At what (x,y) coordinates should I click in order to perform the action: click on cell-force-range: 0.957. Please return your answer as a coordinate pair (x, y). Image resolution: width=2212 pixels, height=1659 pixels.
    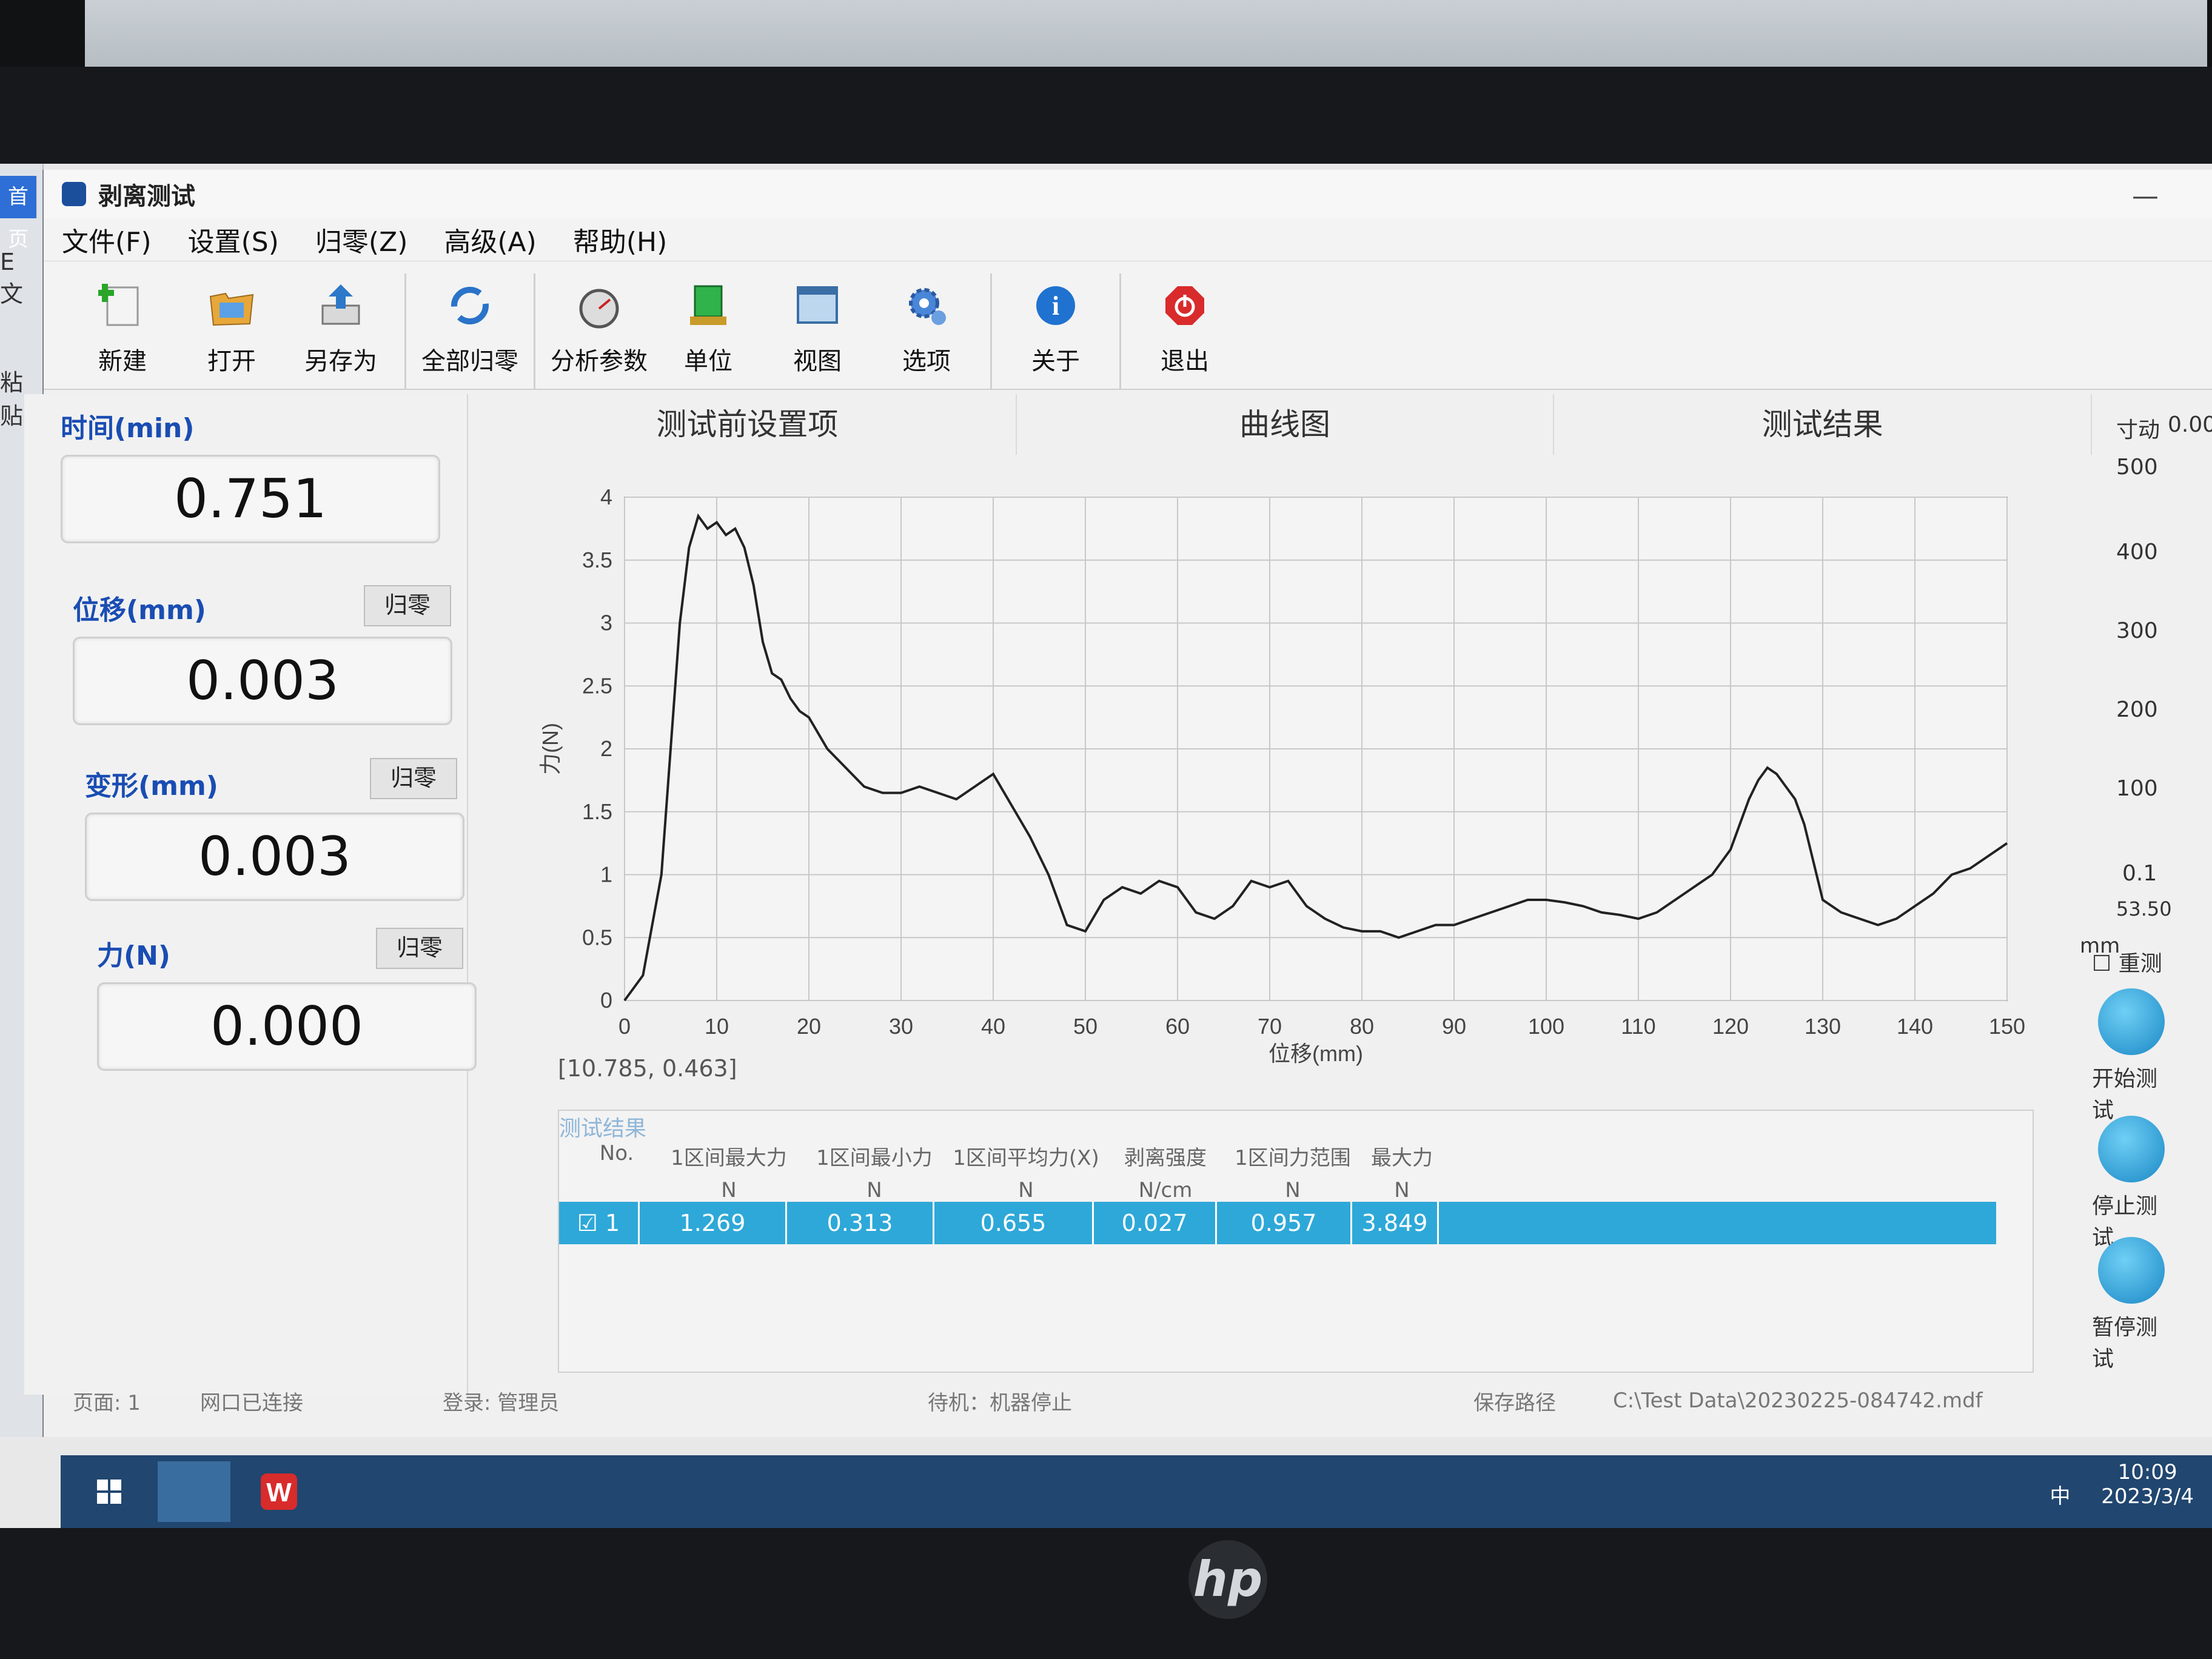
    Looking at the image, I should click on (1284, 1223).